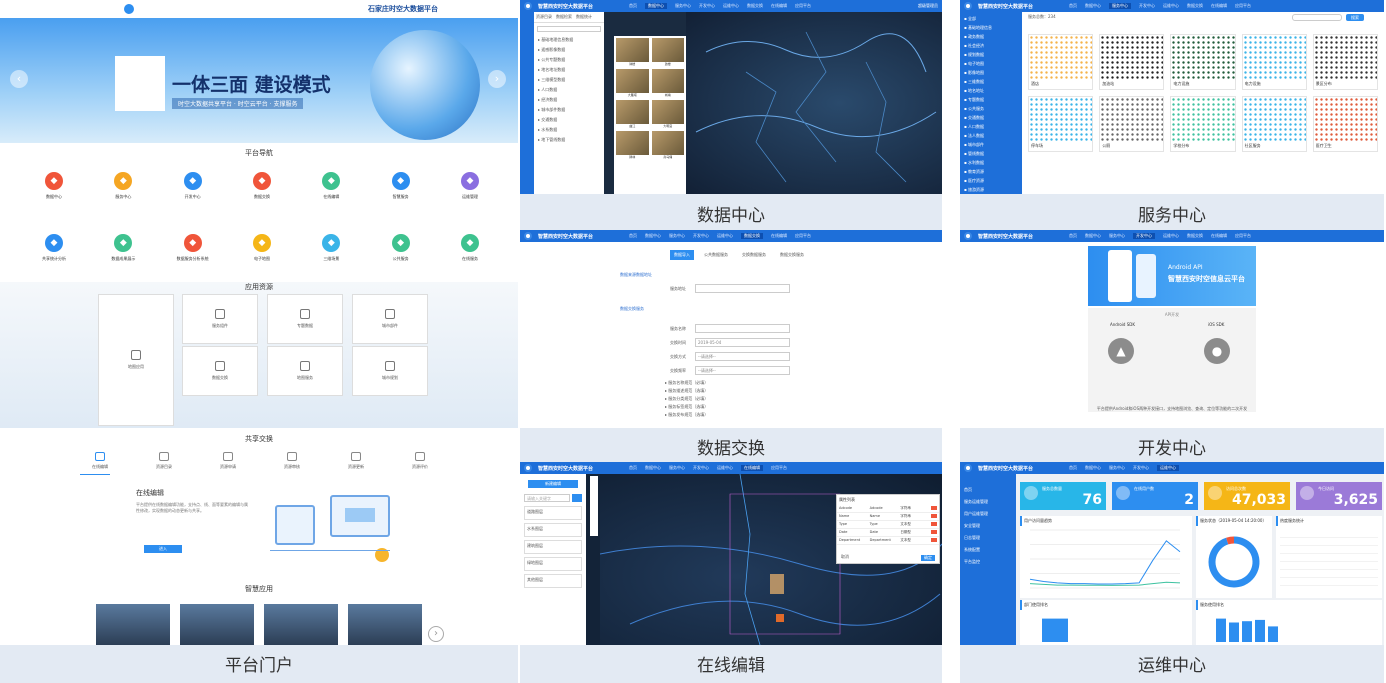 This screenshot has height=683, width=1386. I want to click on dx-field-input: 2019-05-04, so click(742, 342).